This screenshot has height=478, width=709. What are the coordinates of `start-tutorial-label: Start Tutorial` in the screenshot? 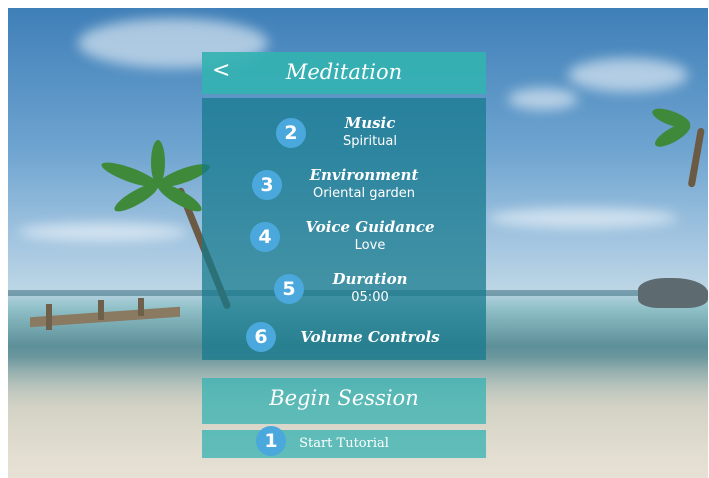 It's located at (344, 443).